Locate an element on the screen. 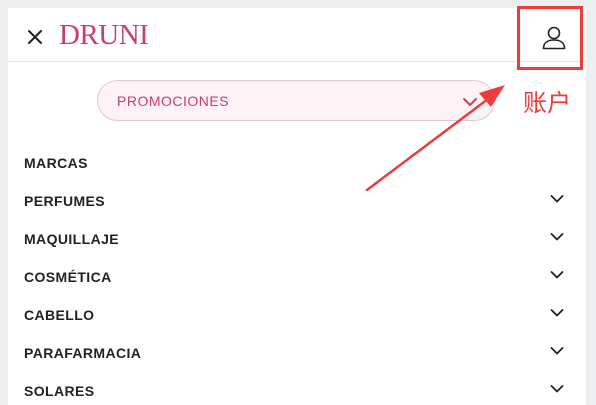 Image resolution: width=596 pixels, height=405 pixels. menu-item-label: PARAFARMACIA is located at coordinates (83, 353).